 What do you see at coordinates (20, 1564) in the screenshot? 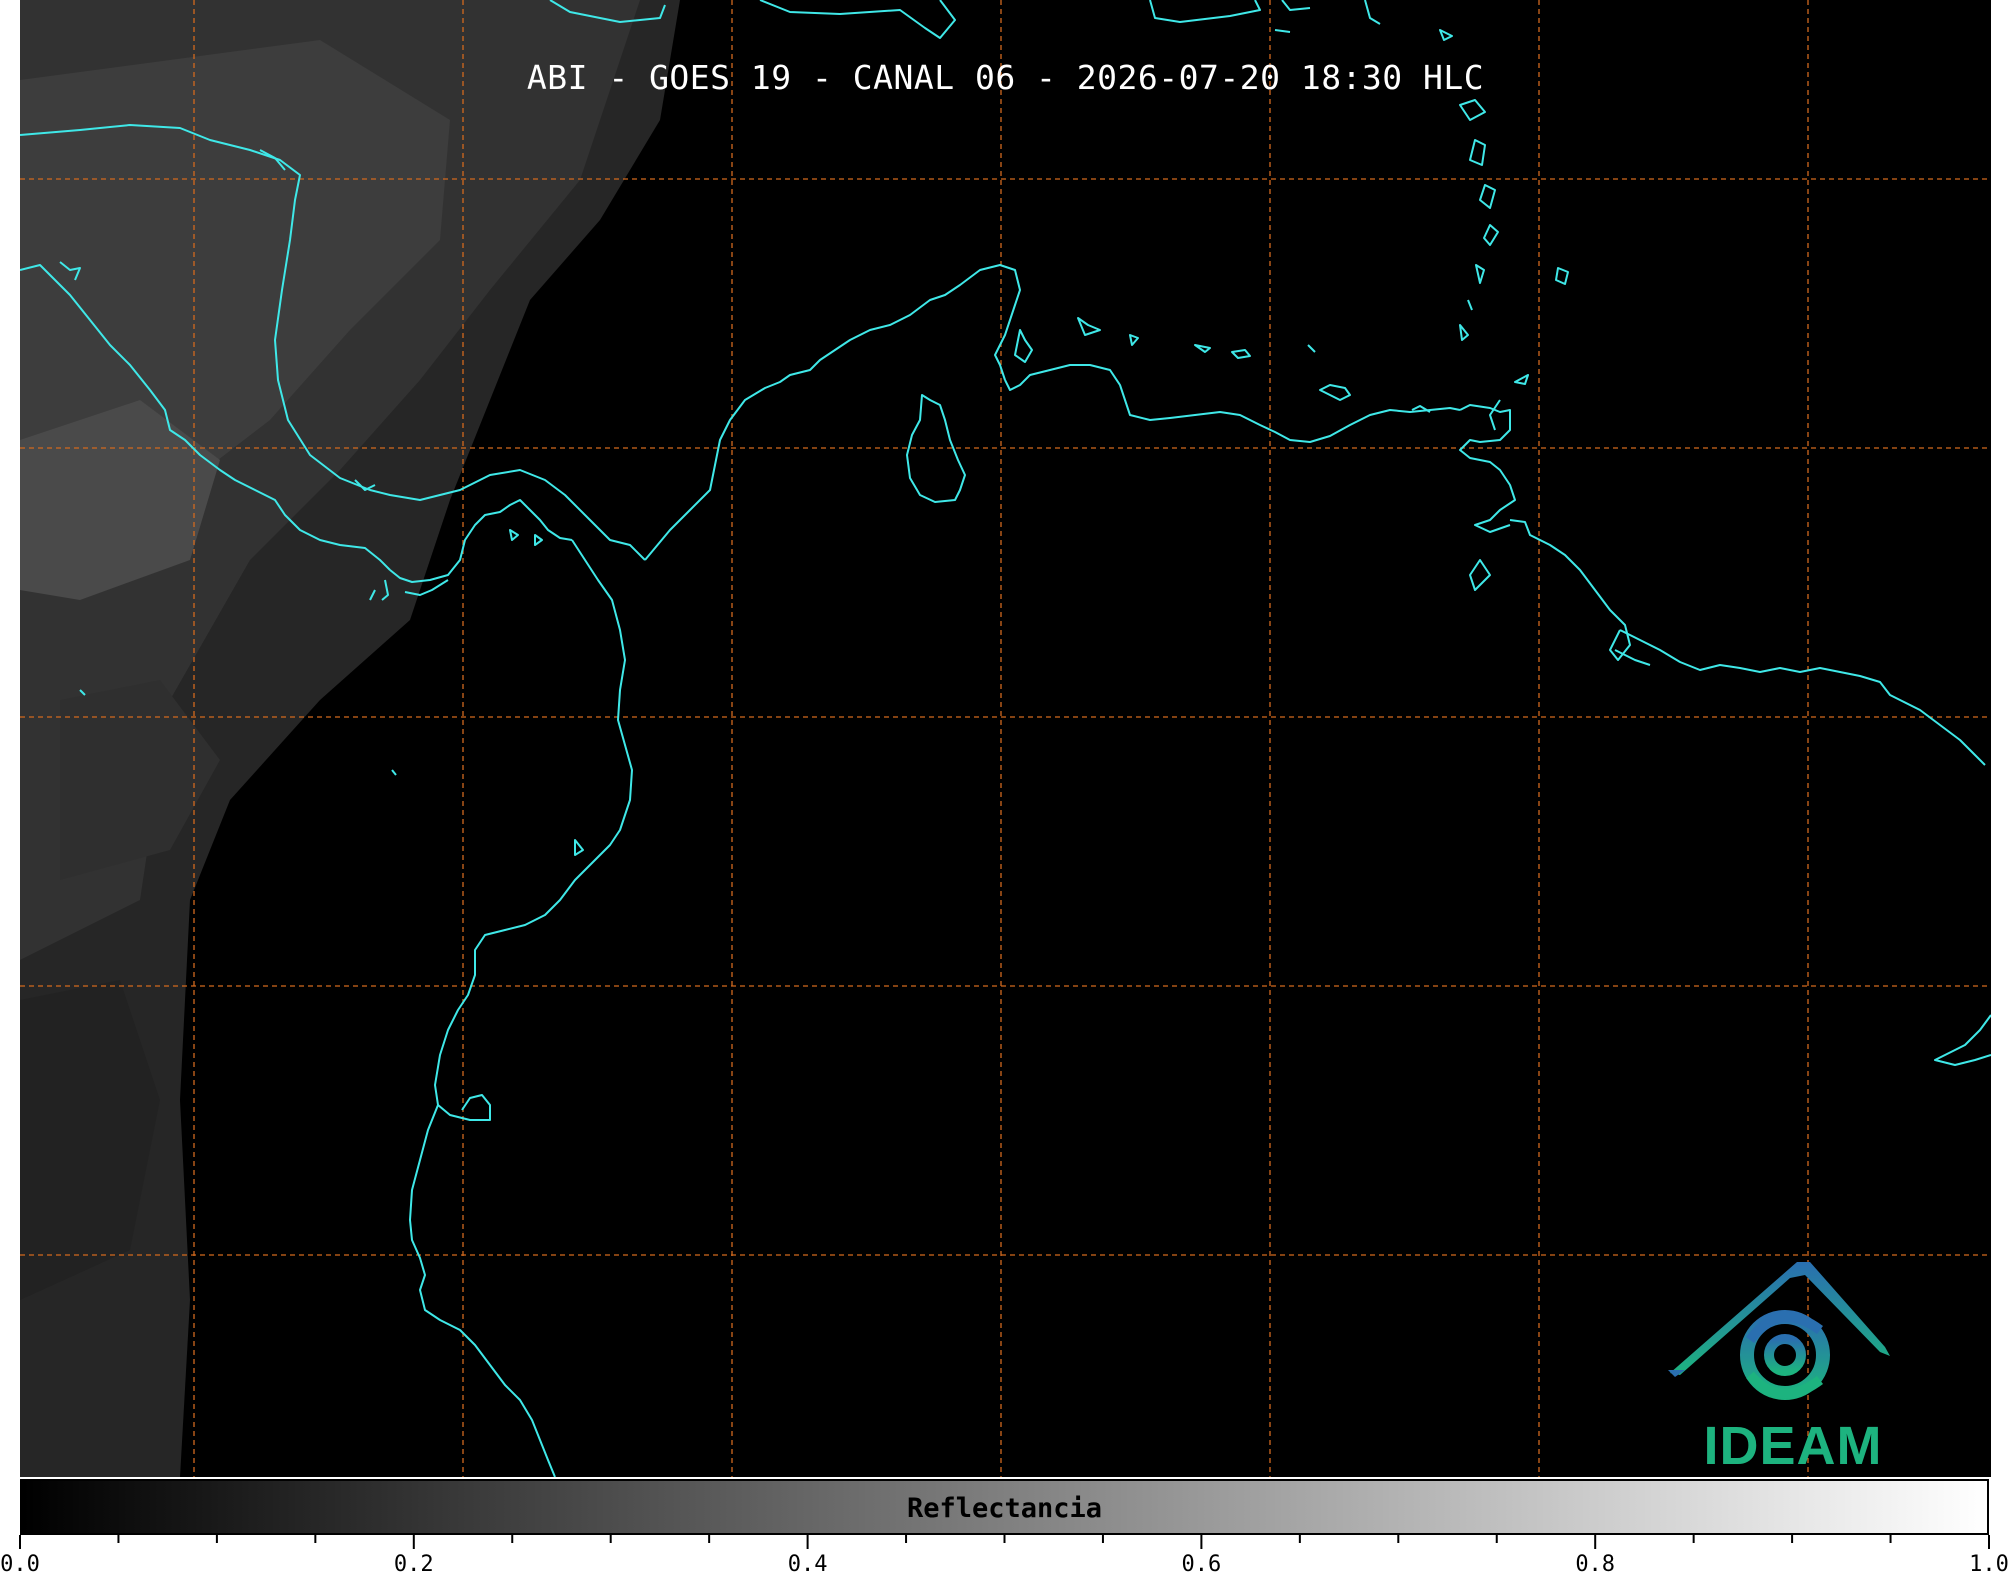
I see `colorbar-tick-label: 0.0` at bounding box center [20, 1564].